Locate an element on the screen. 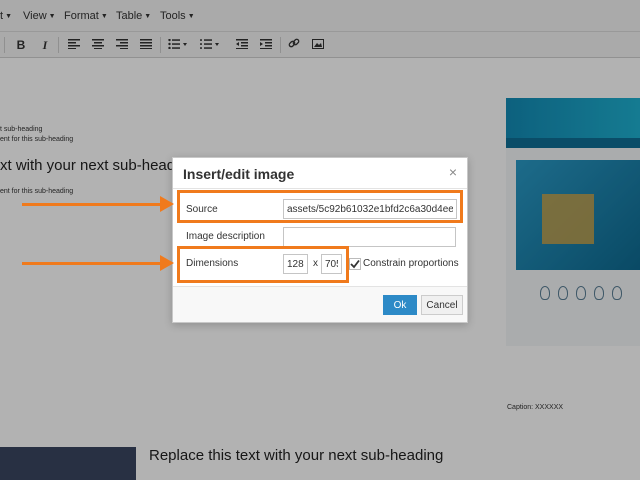  source-highlight is located at coordinates (320, 206).